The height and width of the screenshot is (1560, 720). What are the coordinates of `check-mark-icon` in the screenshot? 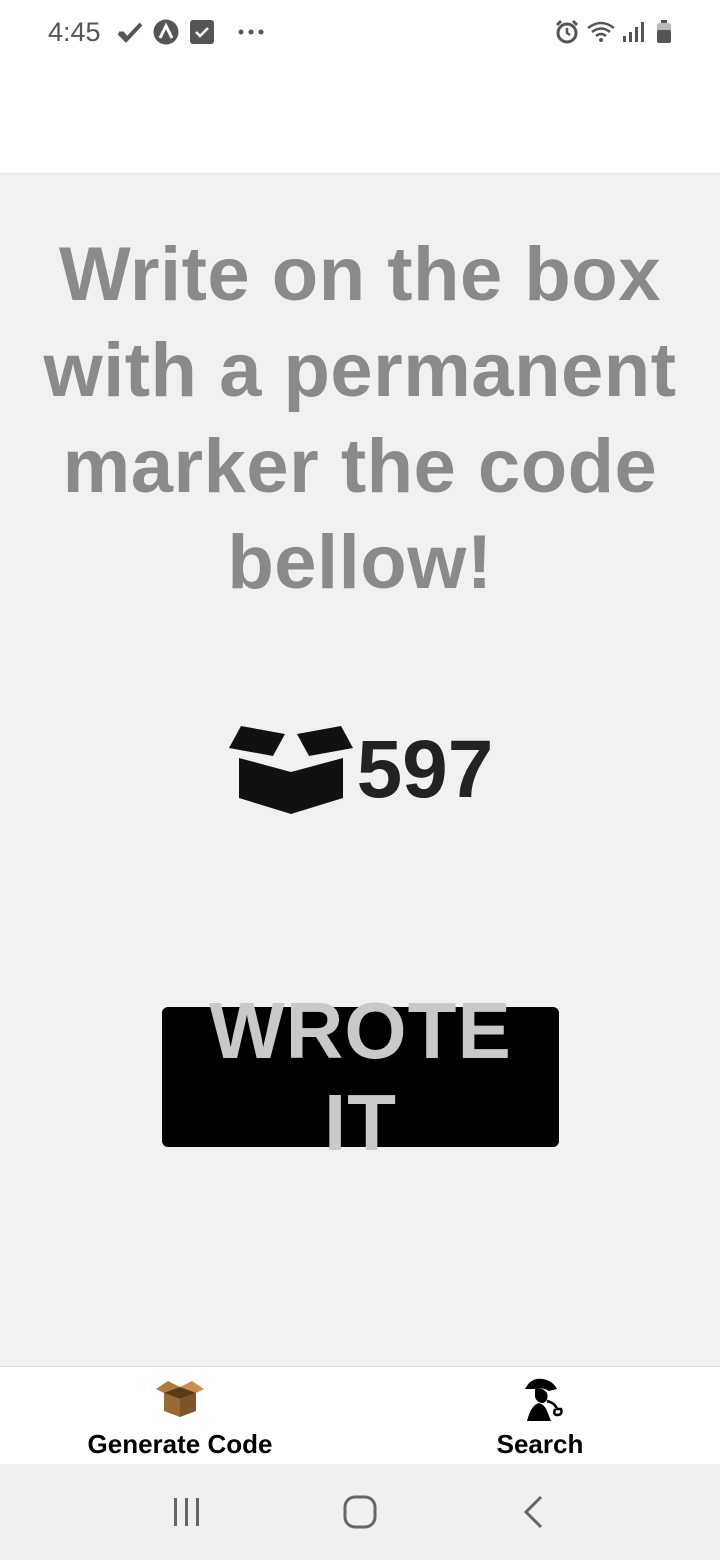 It's located at (130, 32).